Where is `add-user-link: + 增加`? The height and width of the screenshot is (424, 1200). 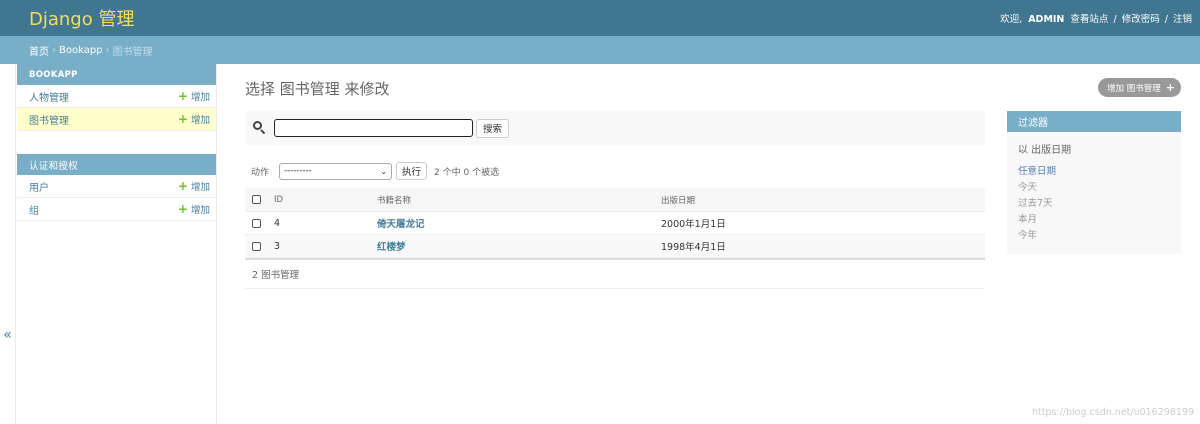
add-user-link: + 增加 is located at coordinates (194, 186).